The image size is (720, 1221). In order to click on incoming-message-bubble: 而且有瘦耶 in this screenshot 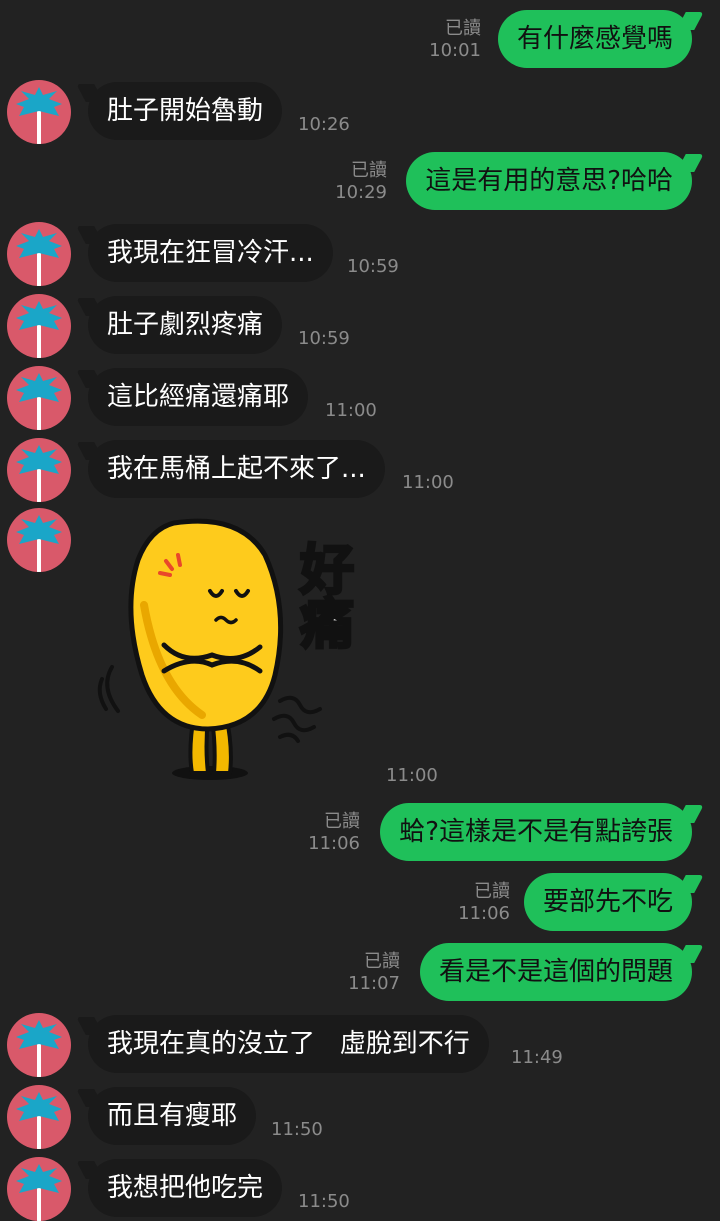, I will do `click(172, 1116)`.